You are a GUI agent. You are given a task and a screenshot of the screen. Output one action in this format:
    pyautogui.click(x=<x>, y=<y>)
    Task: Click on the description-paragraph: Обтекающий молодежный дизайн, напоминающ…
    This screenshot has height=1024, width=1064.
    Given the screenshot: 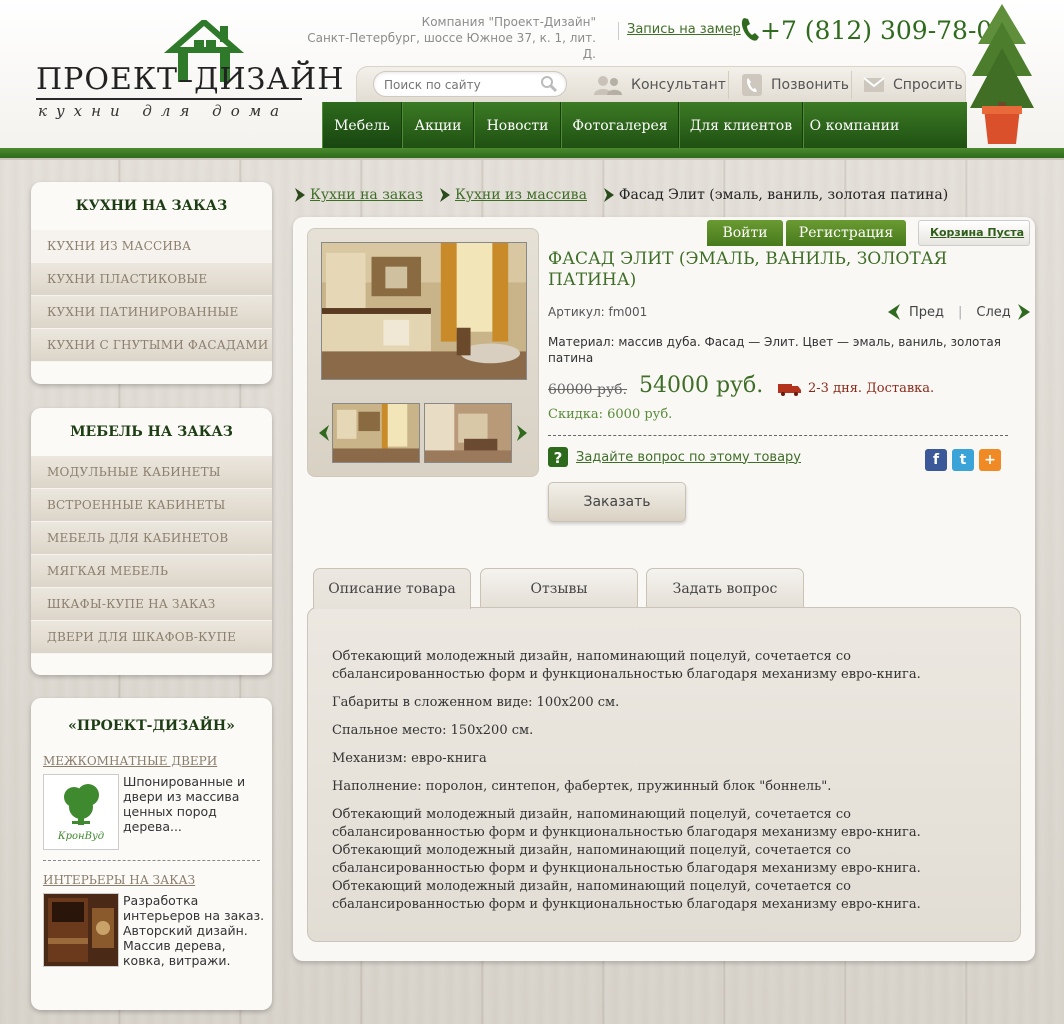 What is the action you would take?
    pyautogui.click(x=626, y=665)
    